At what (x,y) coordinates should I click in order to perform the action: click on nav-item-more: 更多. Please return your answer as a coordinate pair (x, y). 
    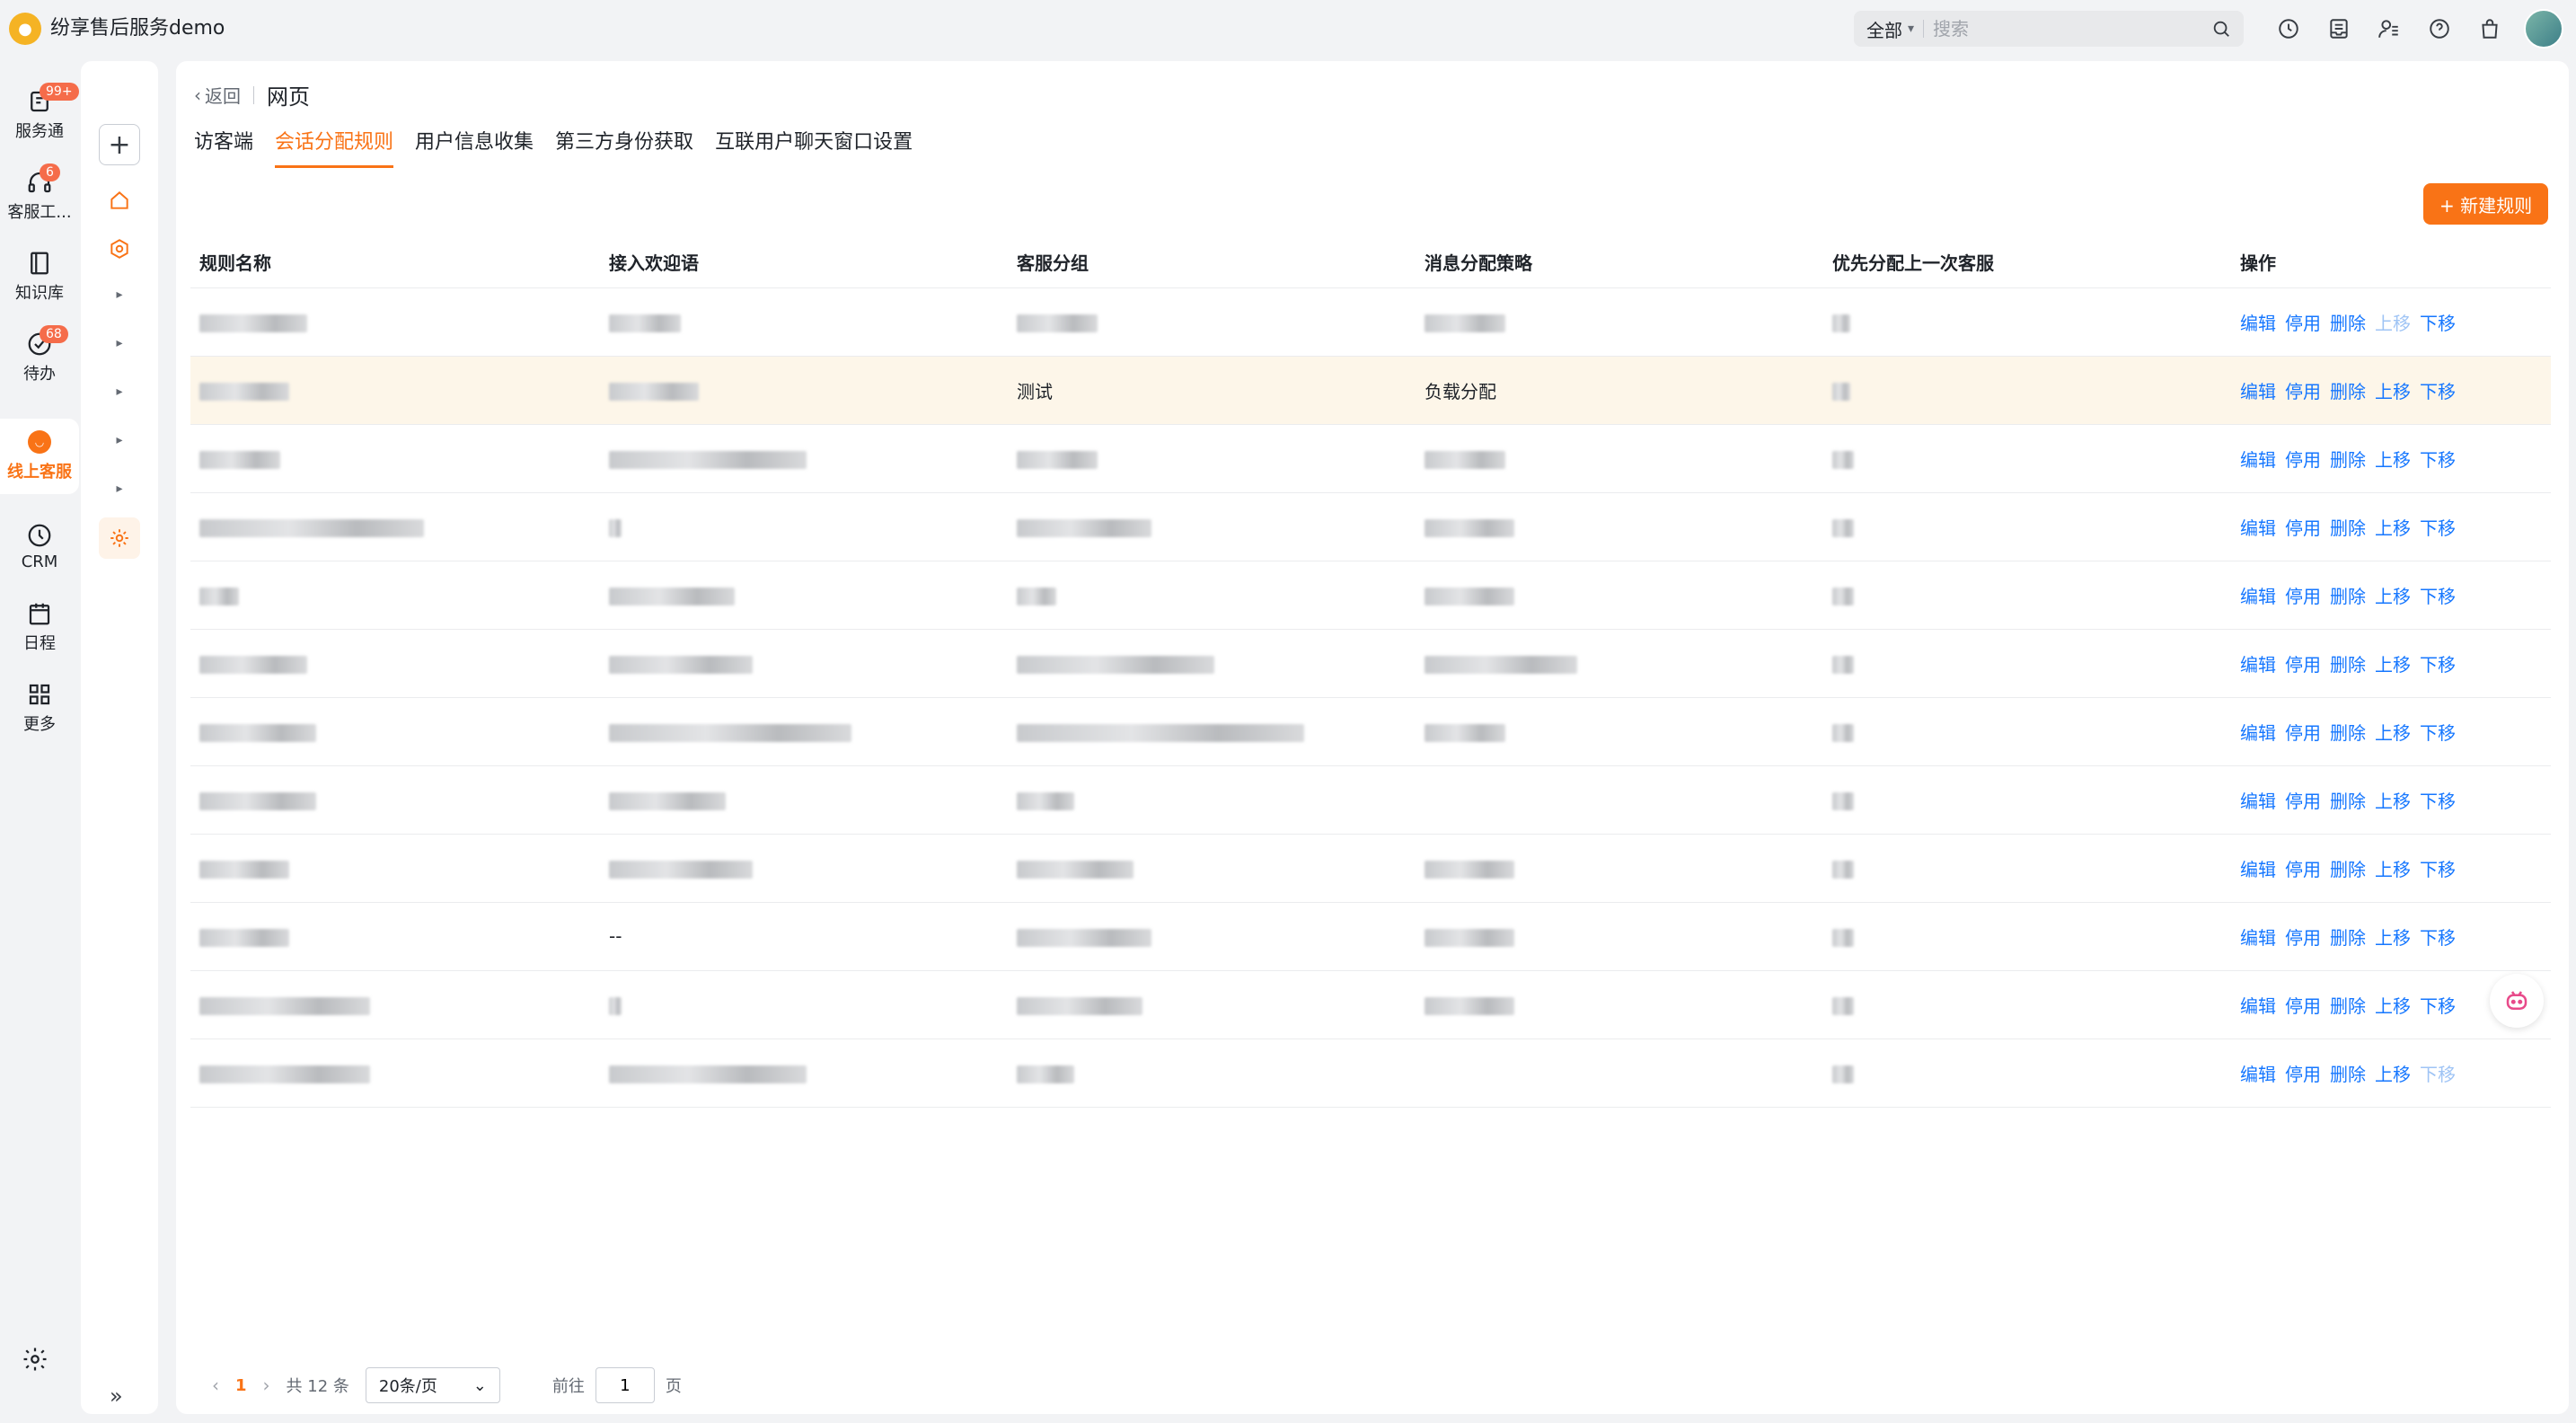
    Looking at the image, I should click on (39, 708).